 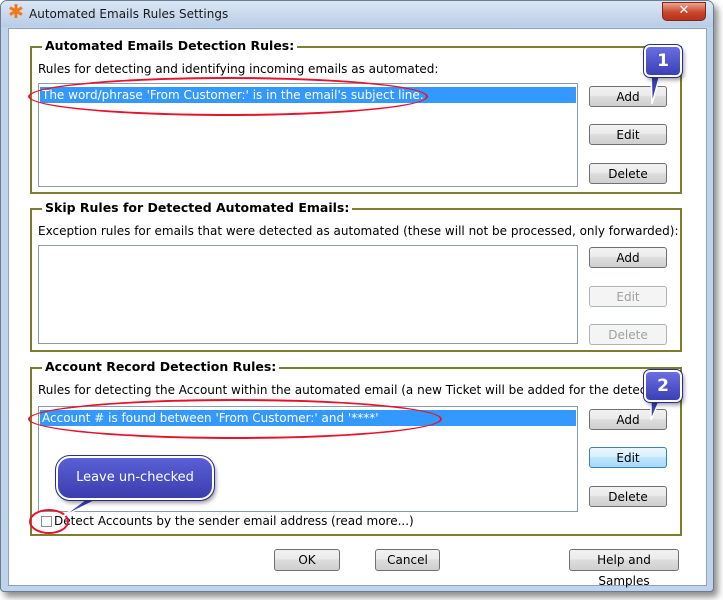 I want to click on callout-number-one: 1, so click(x=663, y=61).